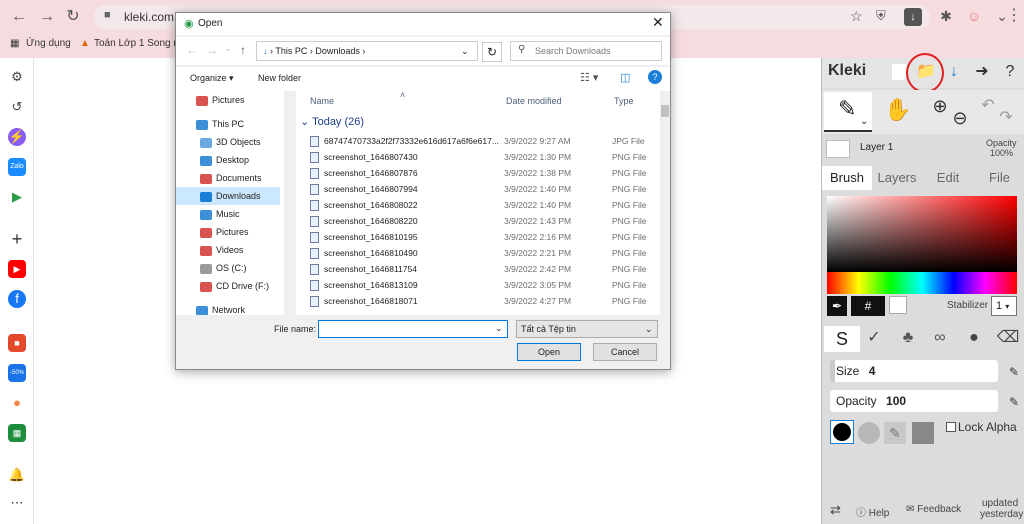 The width and height of the screenshot is (1024, 524). What do you see at coordinates (869, 433) in the screenshot?
I see `soft-tip-button` at bounding box center [869, 433].